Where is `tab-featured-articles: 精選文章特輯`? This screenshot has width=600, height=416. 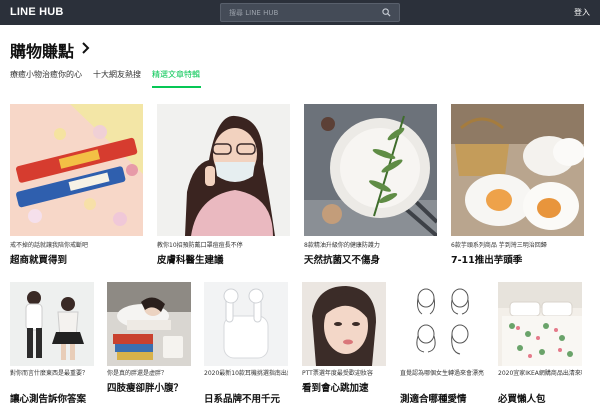
tab-featured-articles: 精選文章特輯 is located at coordinates (176, 74).